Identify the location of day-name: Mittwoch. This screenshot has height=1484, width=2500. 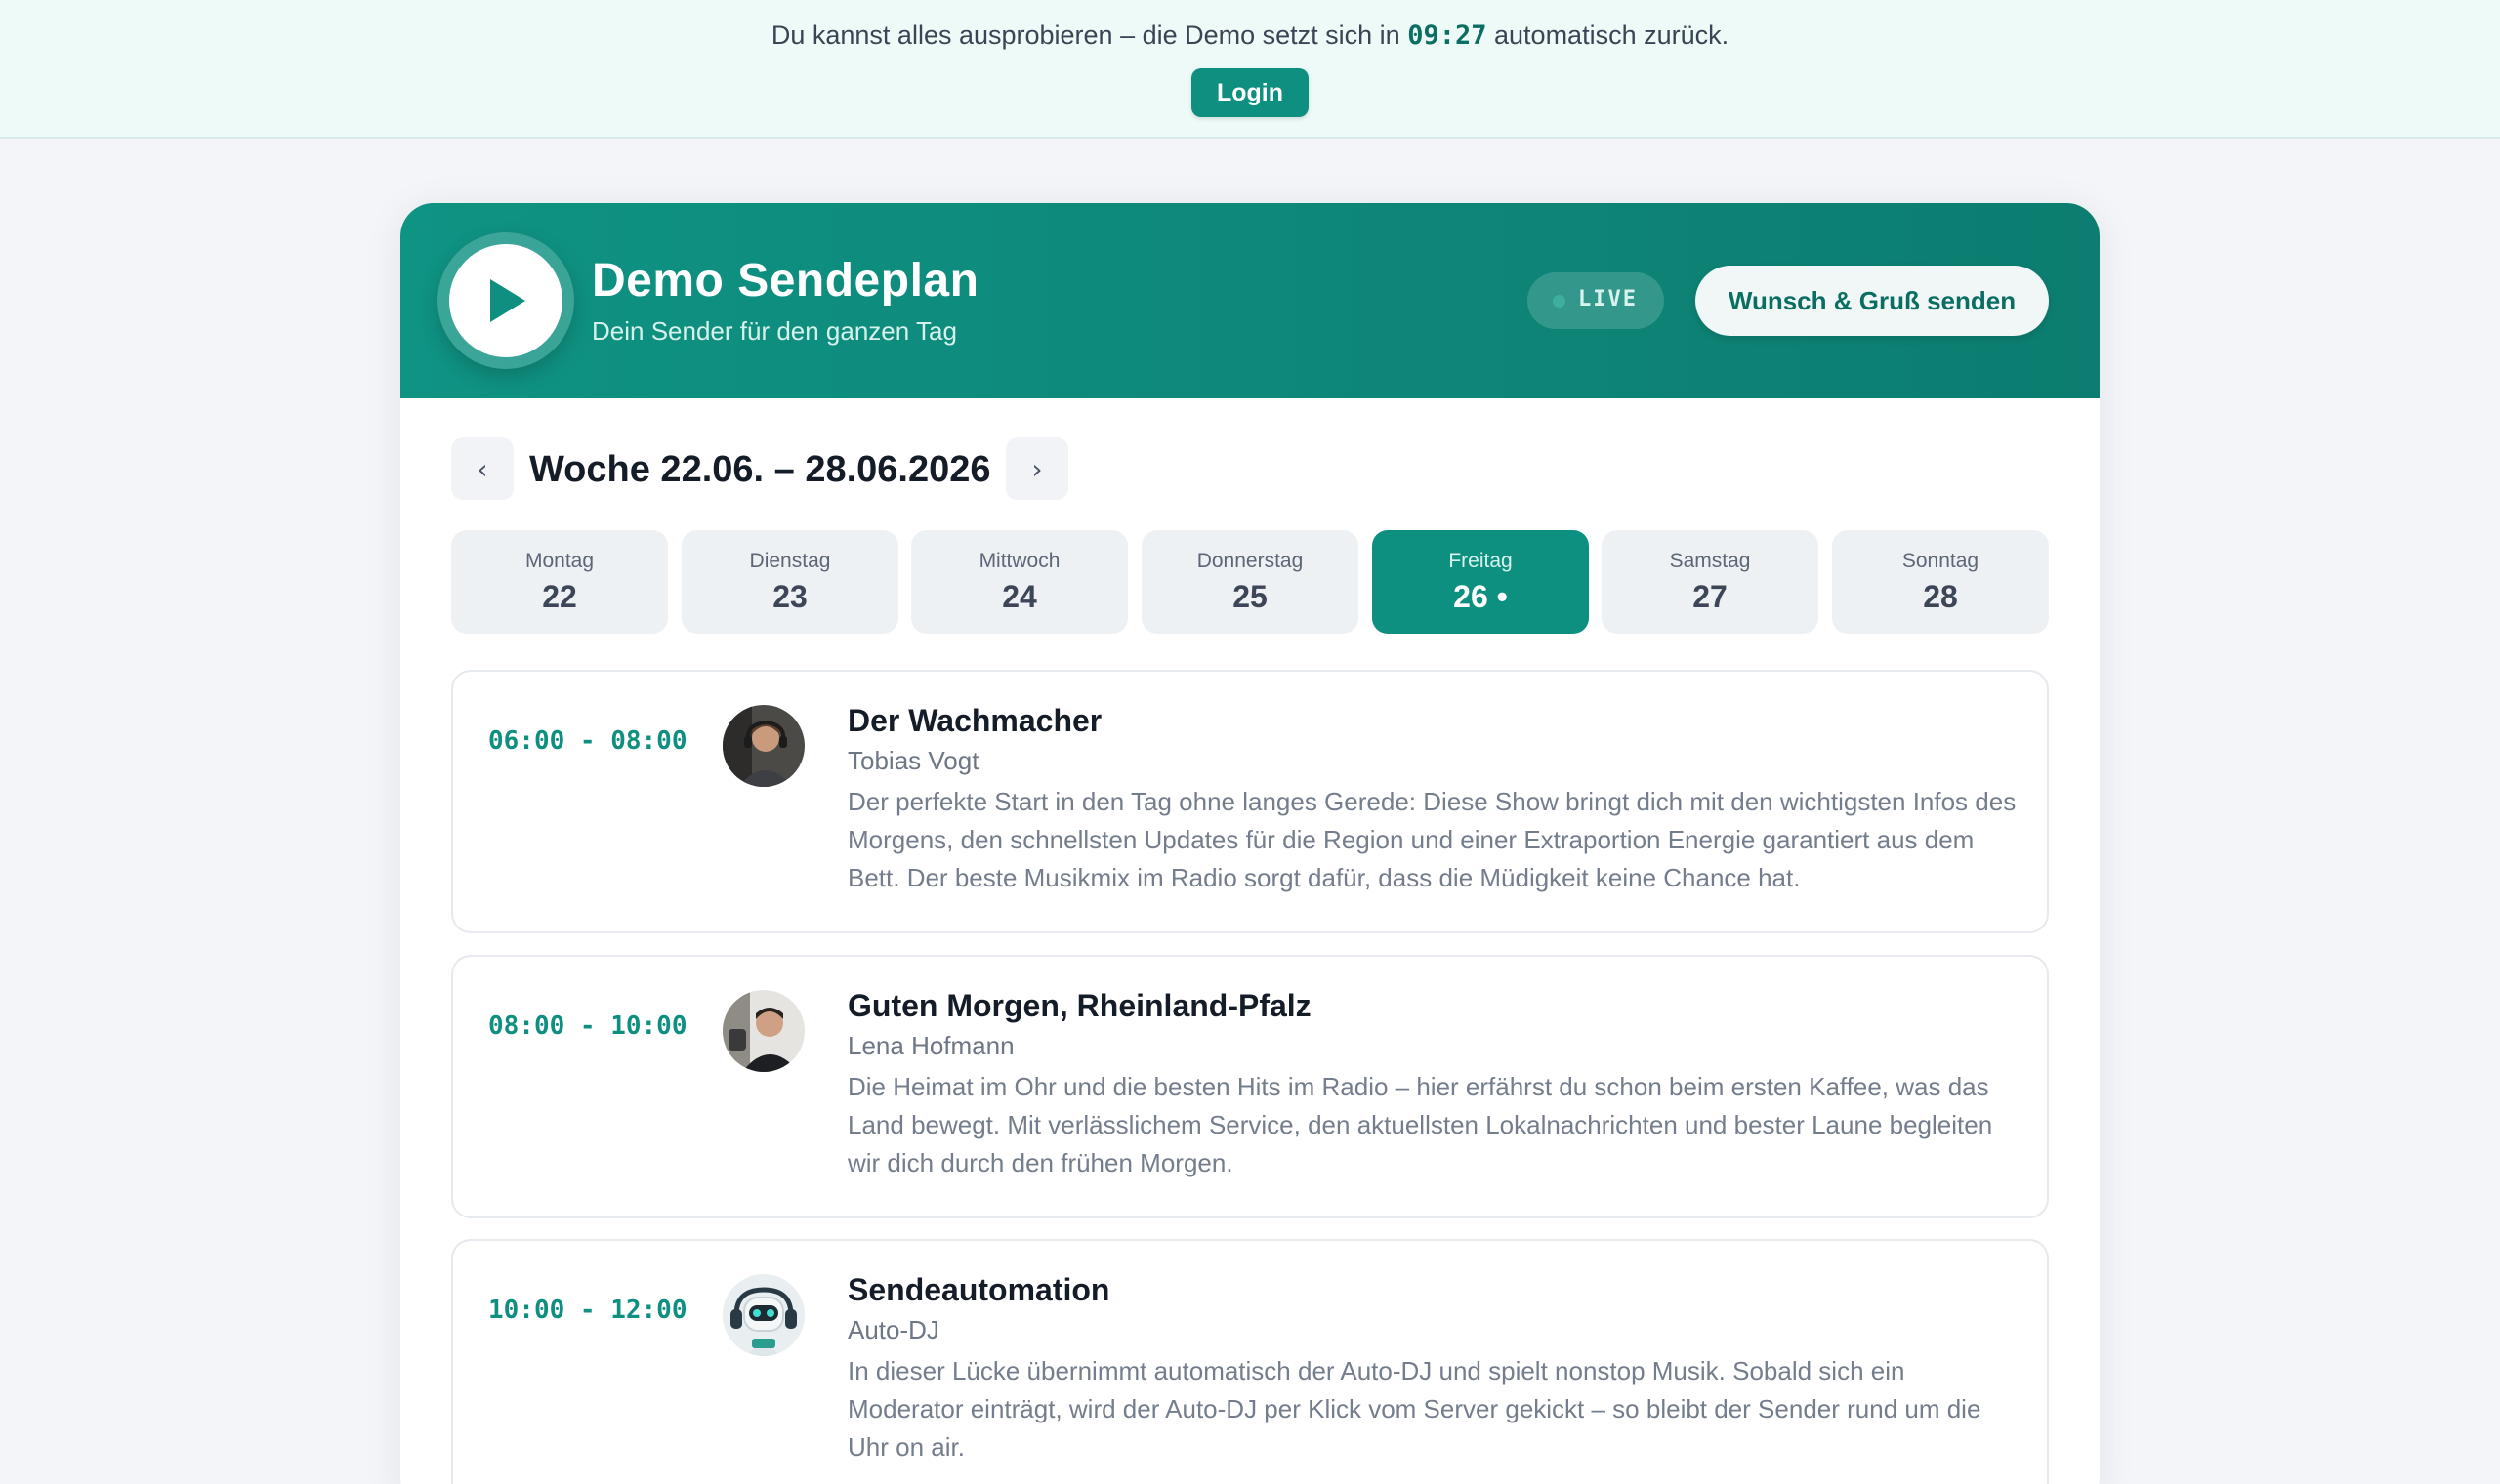
(1020, 561).